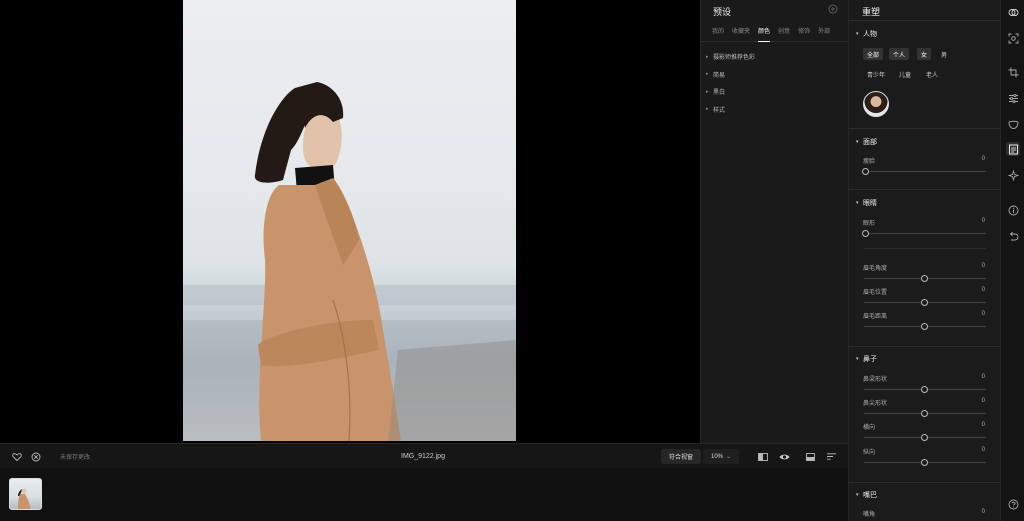 The height and width of the screenshot is (521, 1024). I want to click on fit-to-window-button: 符合视窗, so click(681, 456).